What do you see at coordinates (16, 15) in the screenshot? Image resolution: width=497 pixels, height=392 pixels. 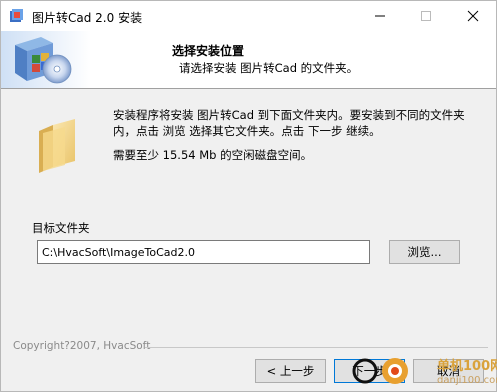 I see `installer-app-icon` at bounding box center [16, 15].